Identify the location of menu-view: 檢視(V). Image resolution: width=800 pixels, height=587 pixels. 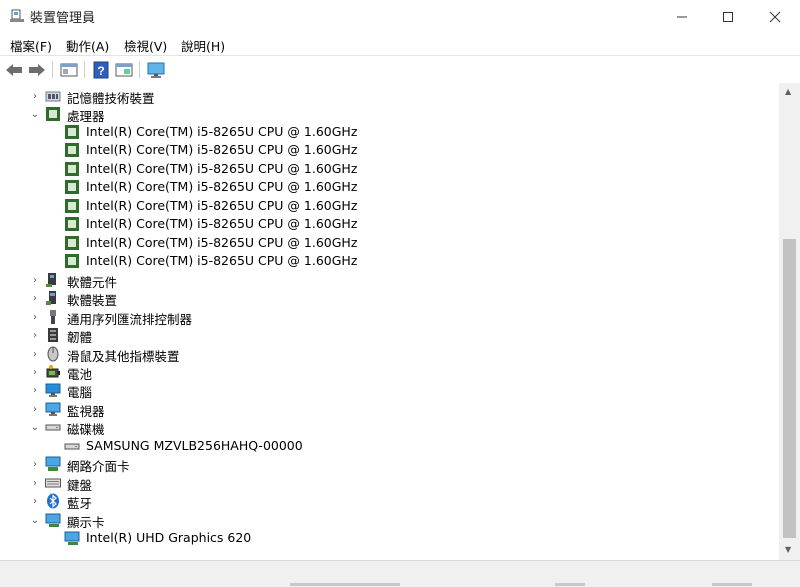
(145, 45).